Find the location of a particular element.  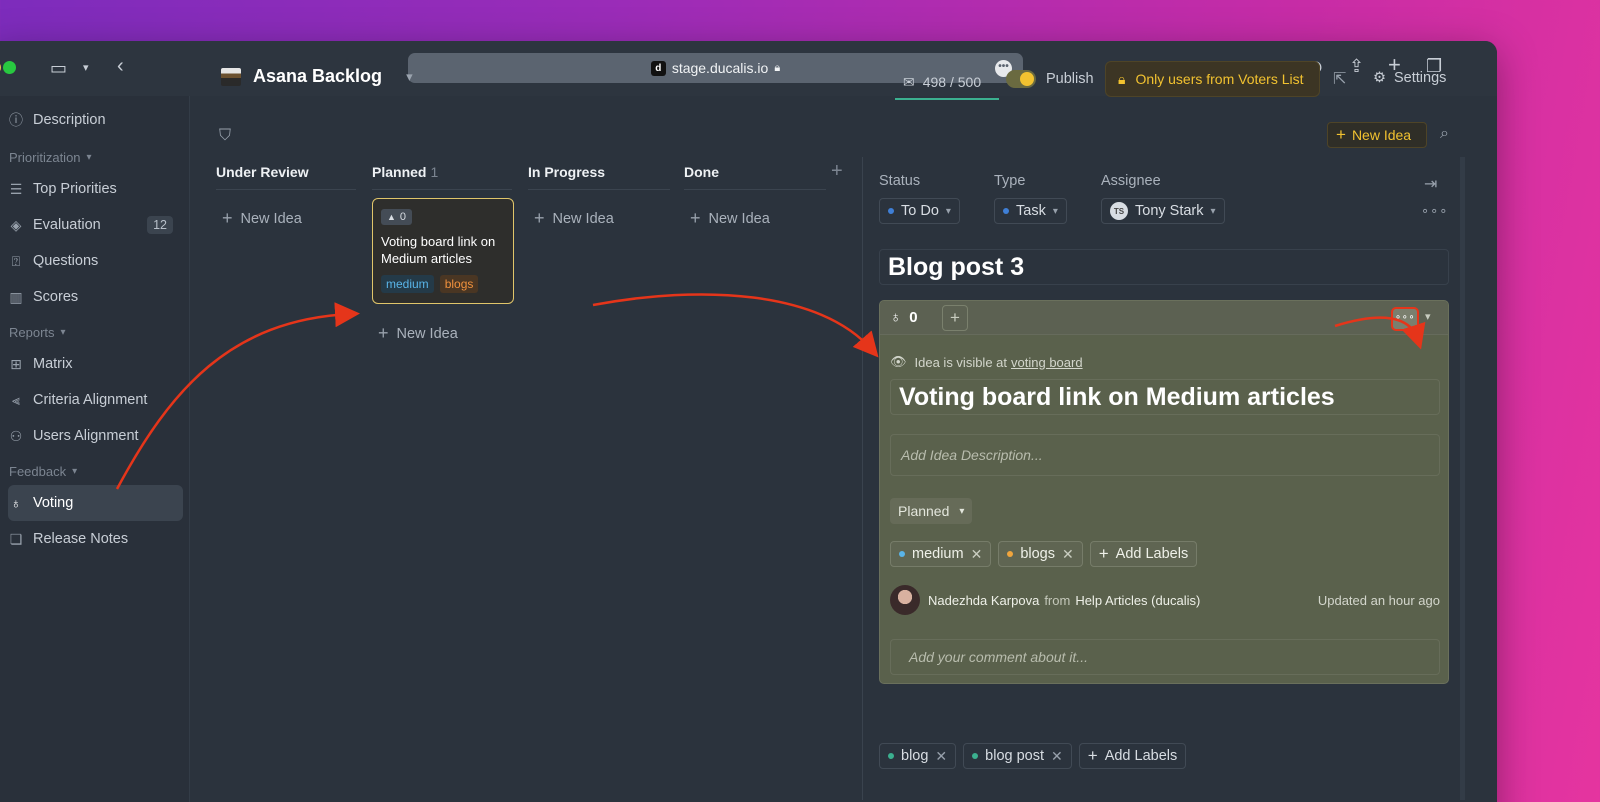

publish-toggle is located at coordinates (1021, 79).